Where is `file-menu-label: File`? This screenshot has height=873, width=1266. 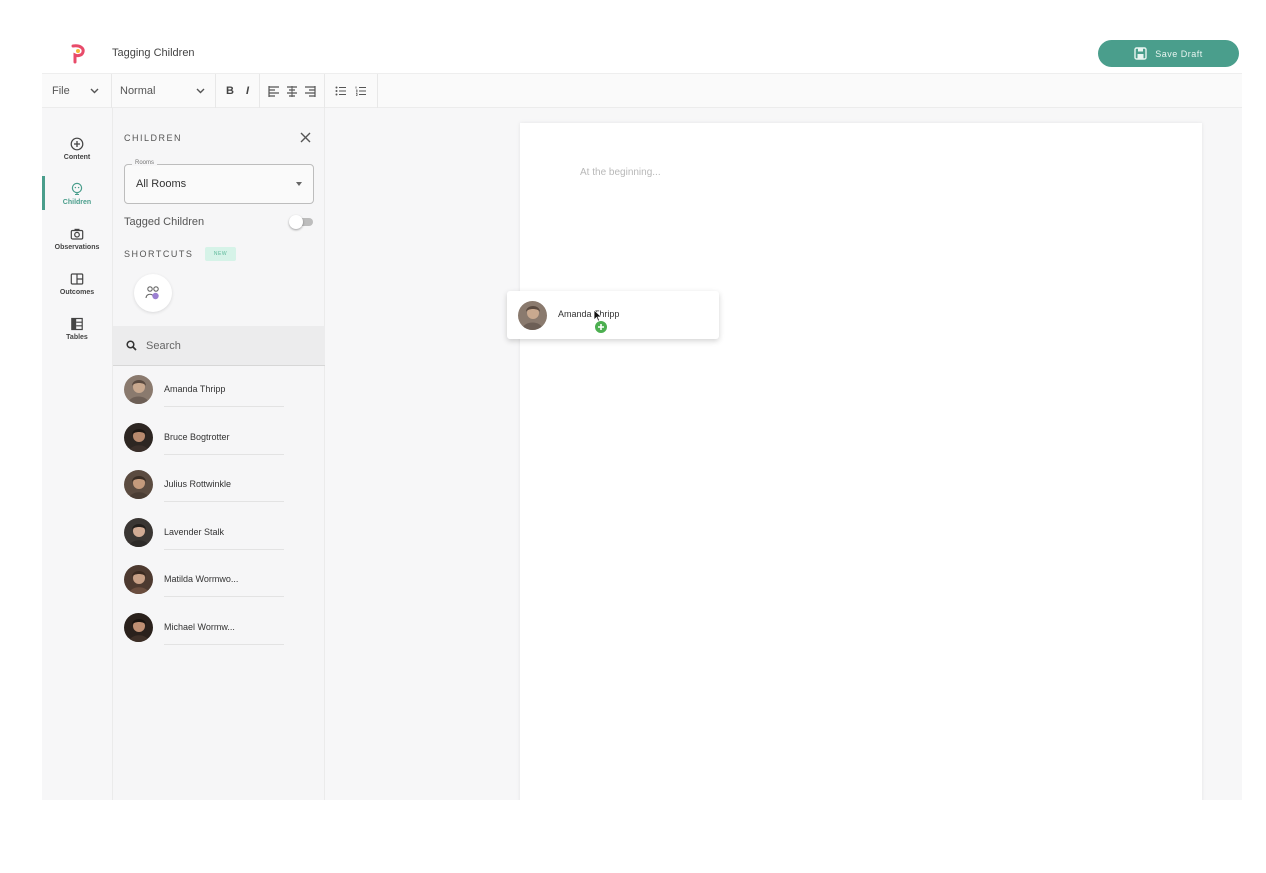
file-menu-label: File is located at coordinates (61, 90).